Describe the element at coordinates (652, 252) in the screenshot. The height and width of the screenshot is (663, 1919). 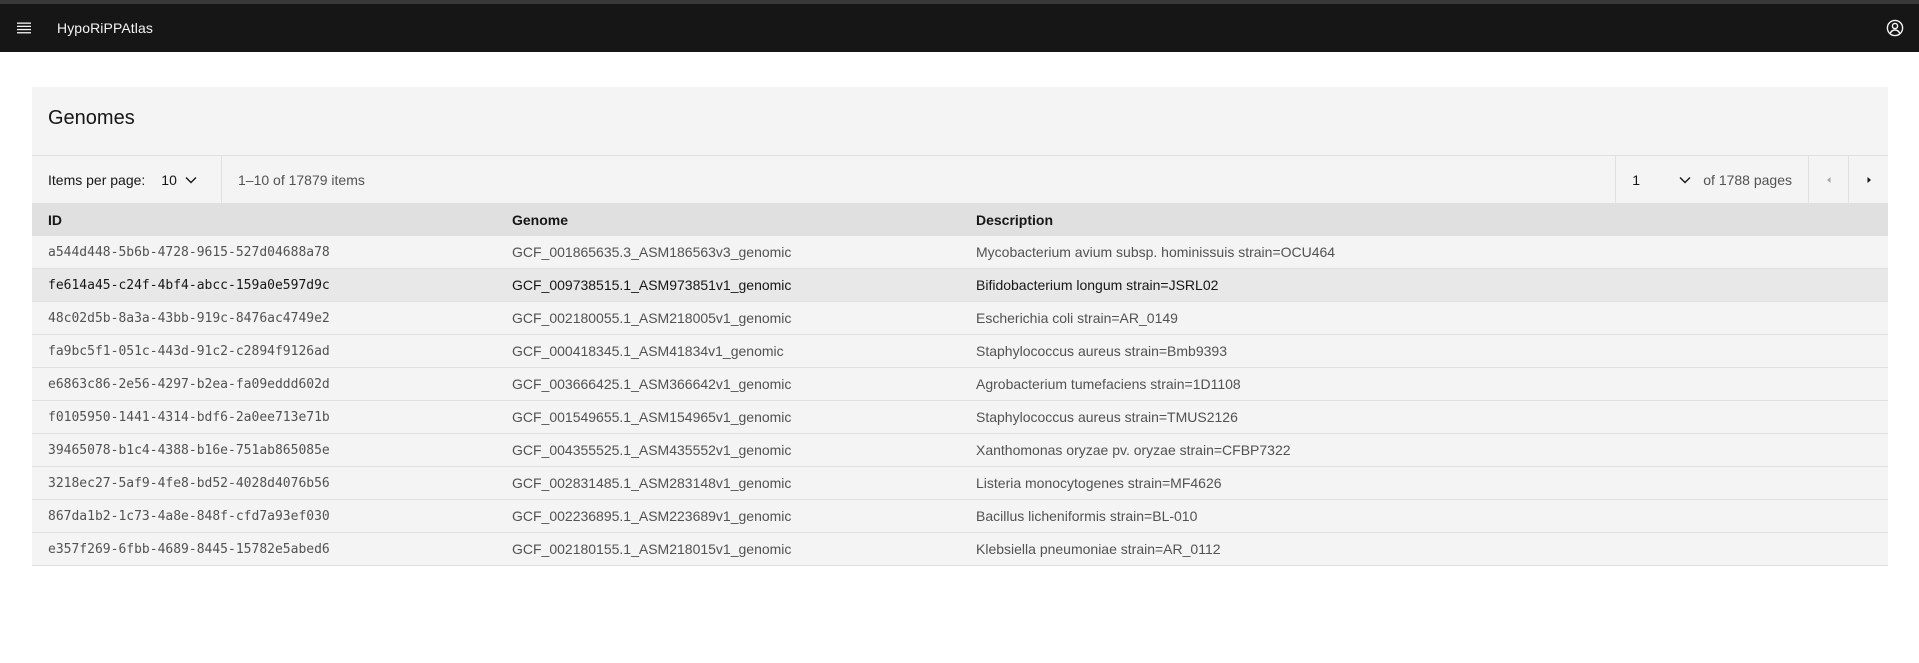
I see `cell-genome: GCF_001865635.3_ASM186563v3_genomic` at that location.